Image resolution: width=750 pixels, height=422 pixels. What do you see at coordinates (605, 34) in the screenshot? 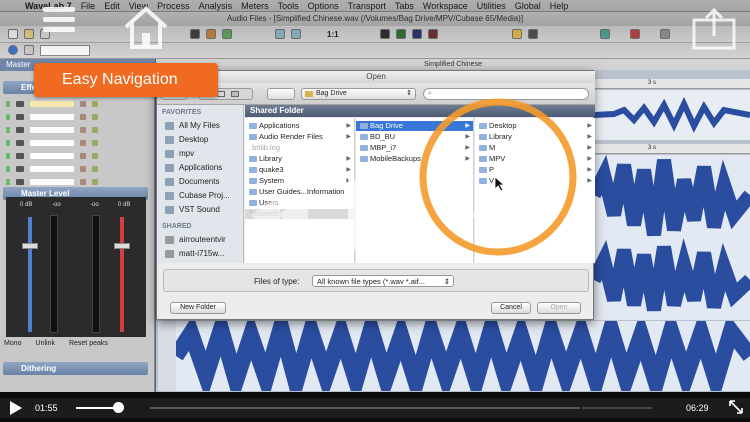
I see `loop-icon` at bounding box center [605, 34].